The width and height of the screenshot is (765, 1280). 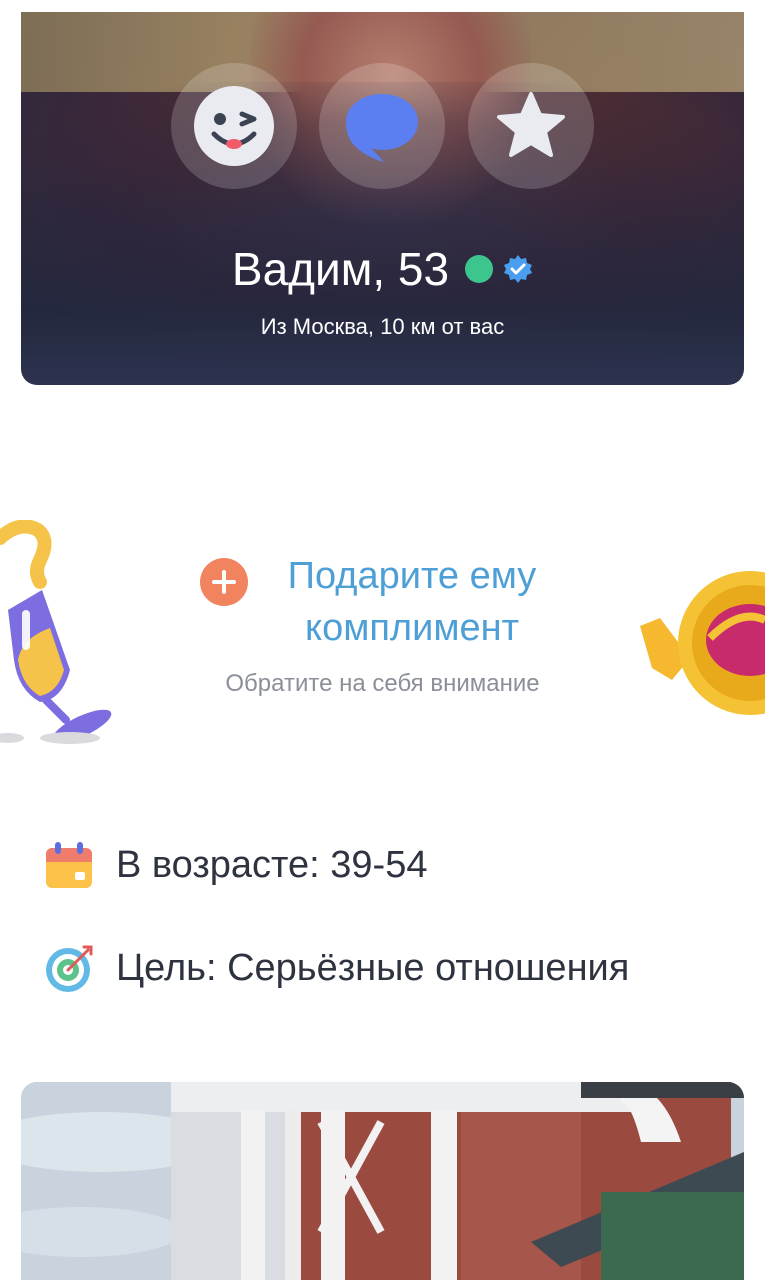 I want to click on target-icon, so click(x=69, y=968).